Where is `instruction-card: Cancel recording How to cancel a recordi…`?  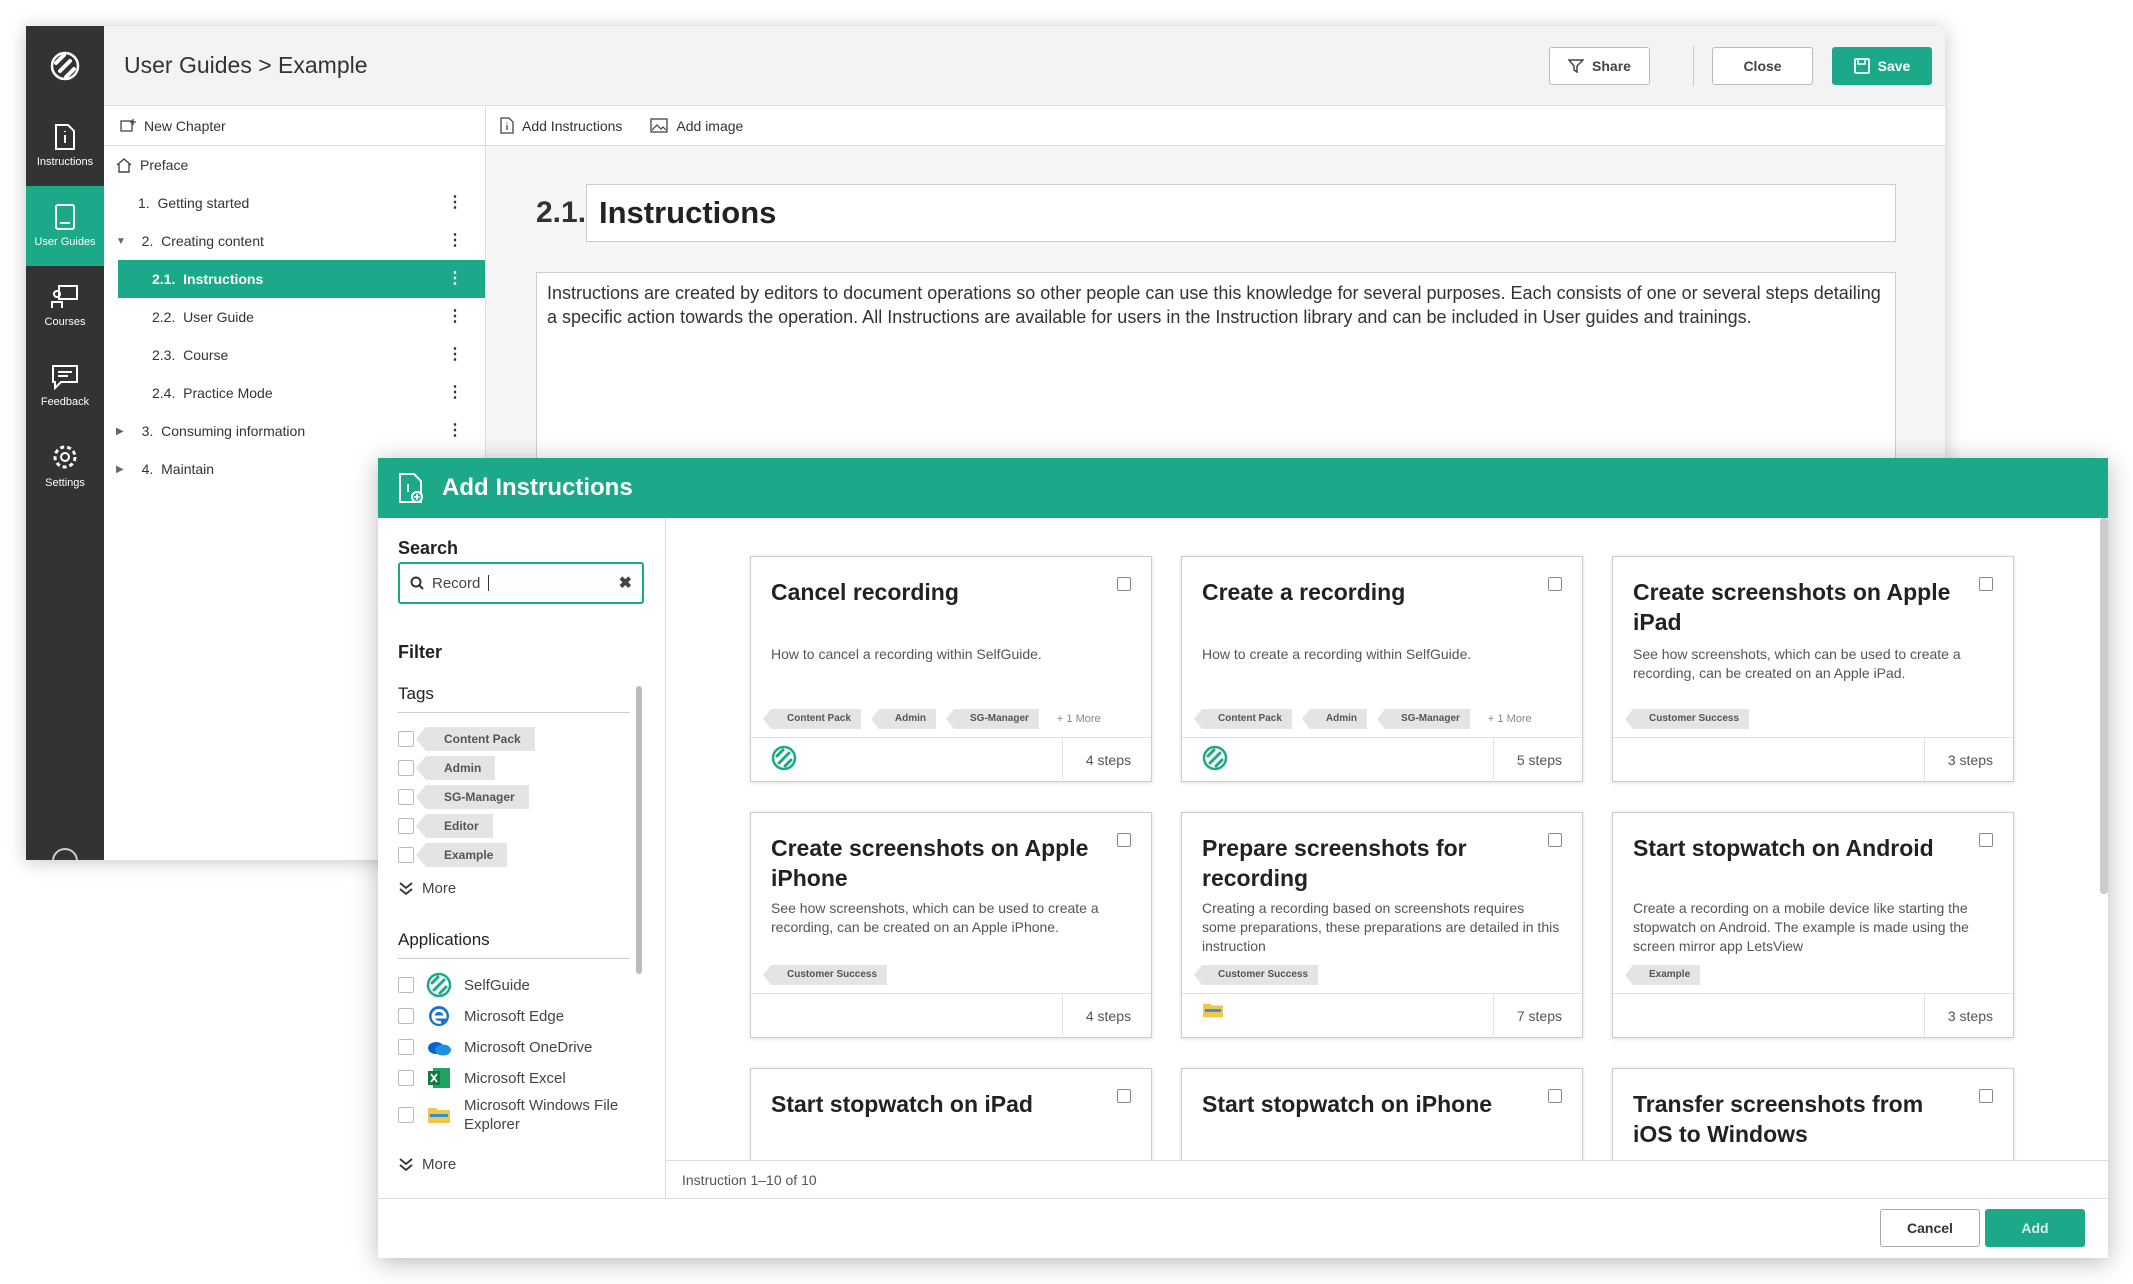
instruction-card: Cancel recording How to cancel a recordi… is located at coordinates (951, 669).